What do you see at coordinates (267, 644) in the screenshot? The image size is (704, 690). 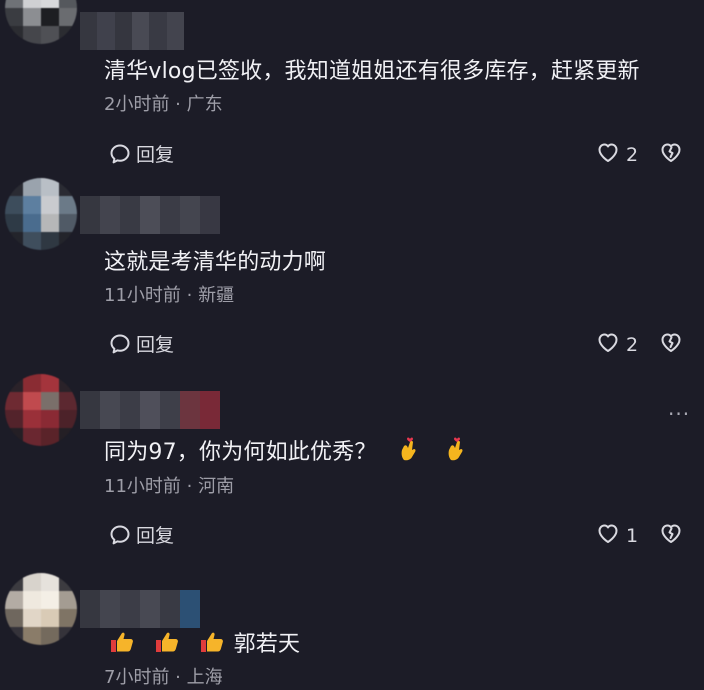 I see `comment-text-body: 郭若天` at bounding box center [267, 644].